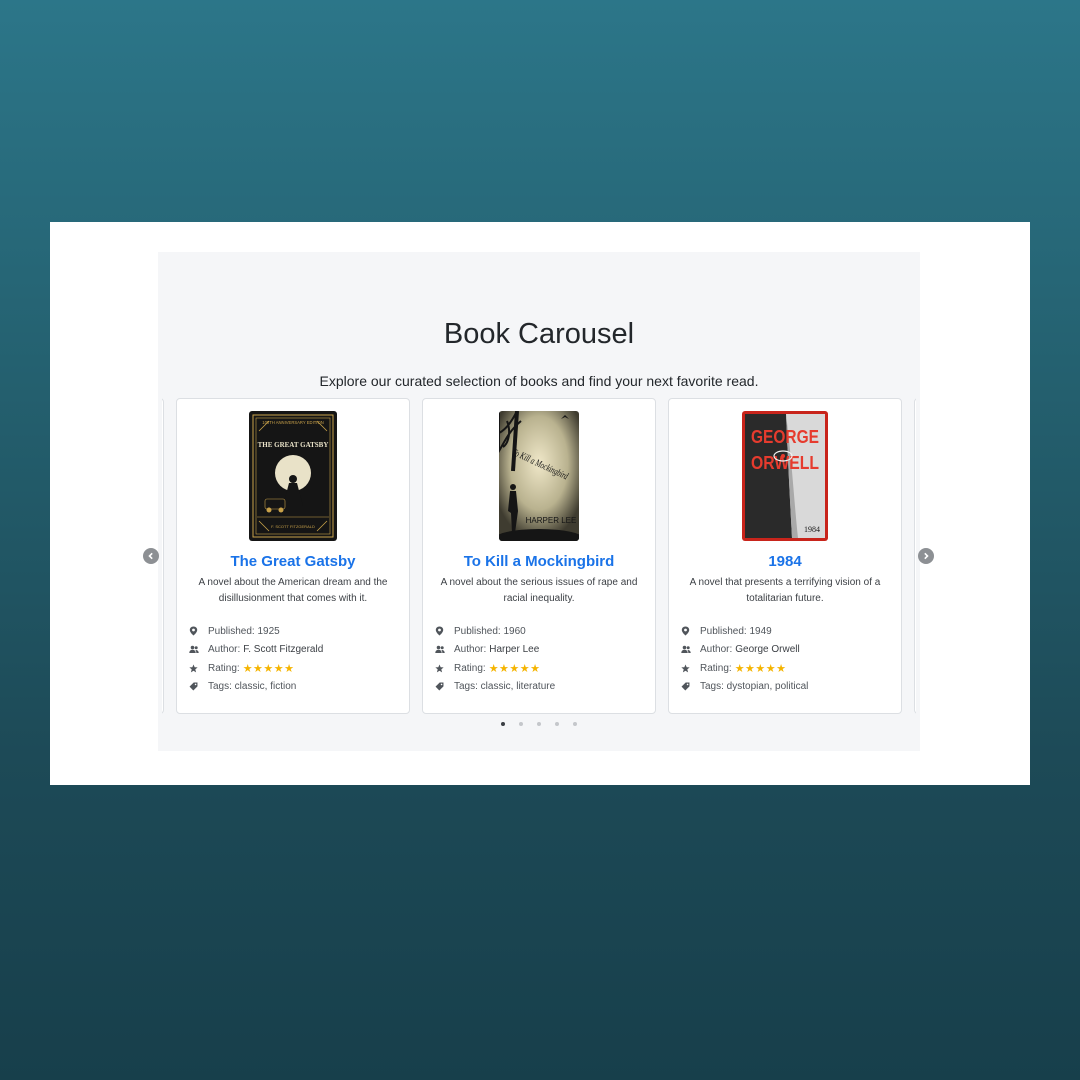 Image resolution: width=1080 pixels, height=1080 pixels. I want to click on book-title-link: The Great Gatsby, so click(293, 561).